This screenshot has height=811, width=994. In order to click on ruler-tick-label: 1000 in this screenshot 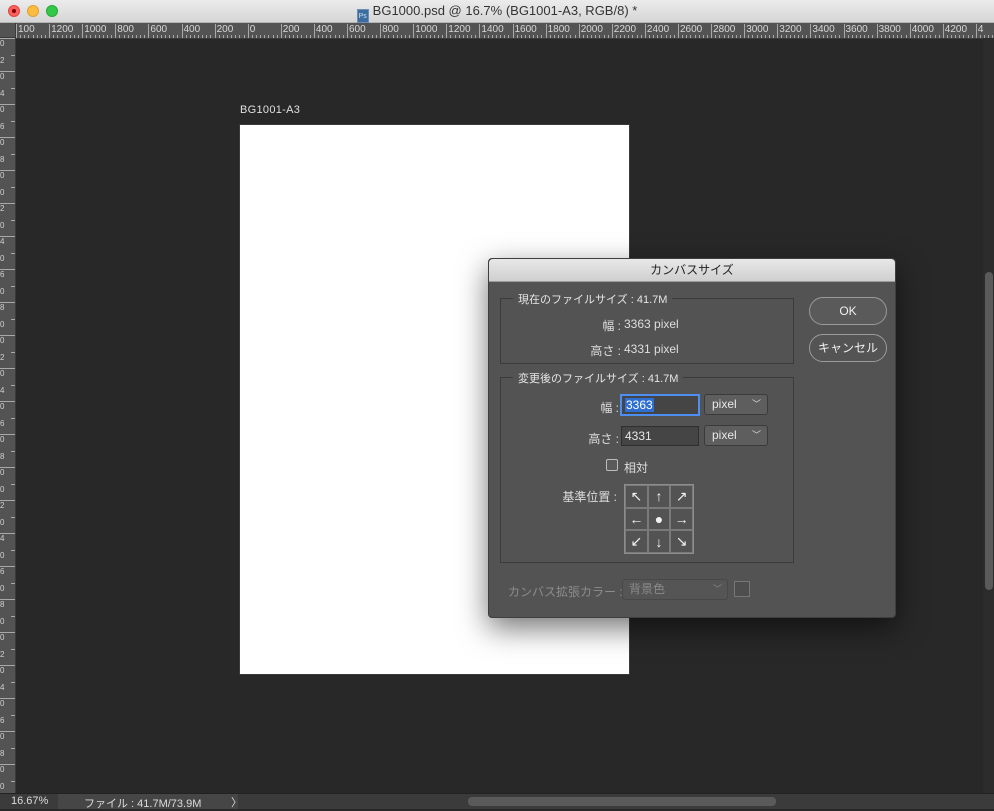, I will do `click(426, 29)`.